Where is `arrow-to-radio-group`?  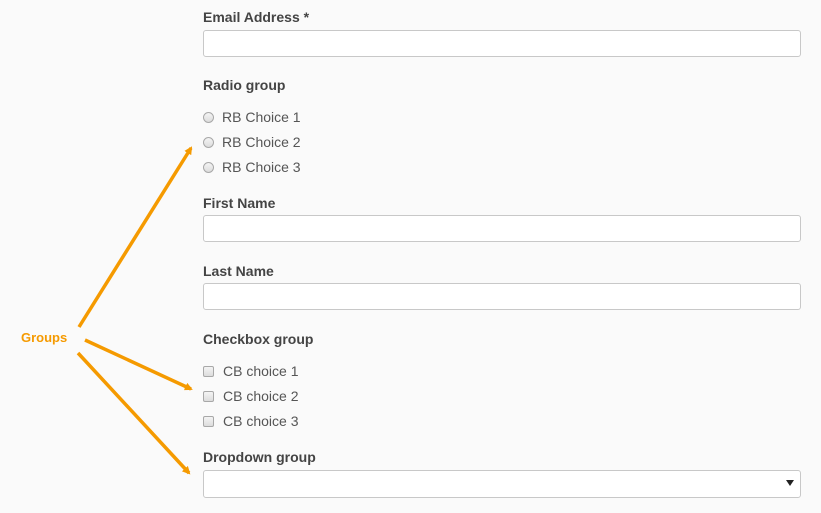 arrow-to-radio-group is located at coordinates (135, 237).